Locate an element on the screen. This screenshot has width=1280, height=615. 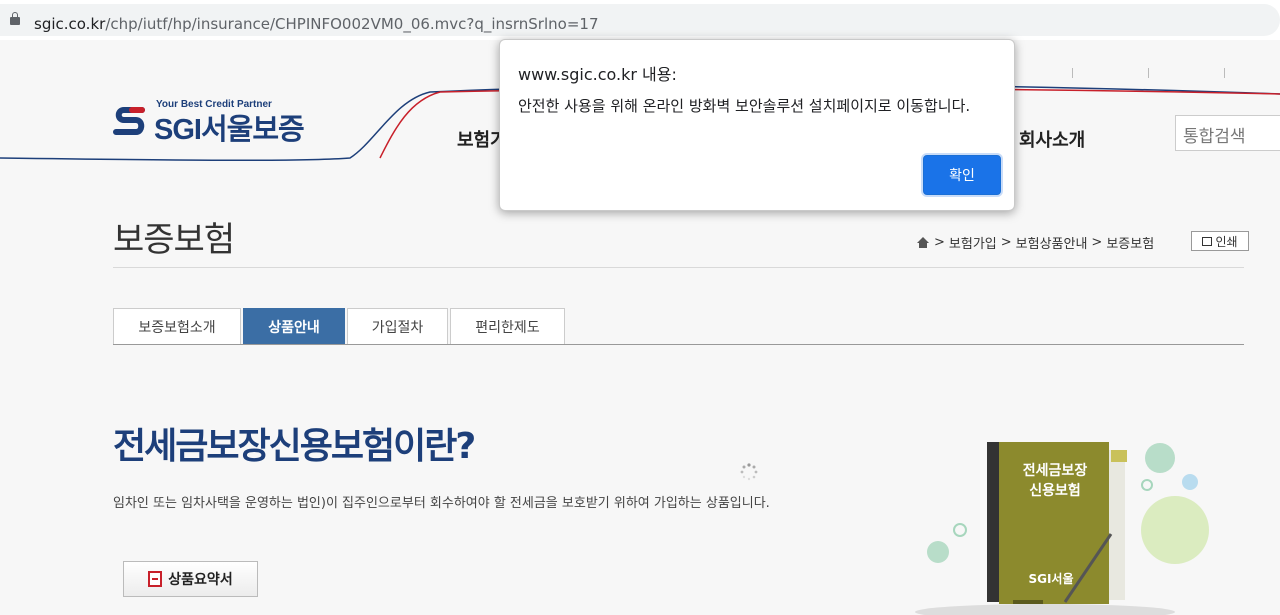
product-heading: 전세금보장신용보험이란? is located at coordinates (294, 446).